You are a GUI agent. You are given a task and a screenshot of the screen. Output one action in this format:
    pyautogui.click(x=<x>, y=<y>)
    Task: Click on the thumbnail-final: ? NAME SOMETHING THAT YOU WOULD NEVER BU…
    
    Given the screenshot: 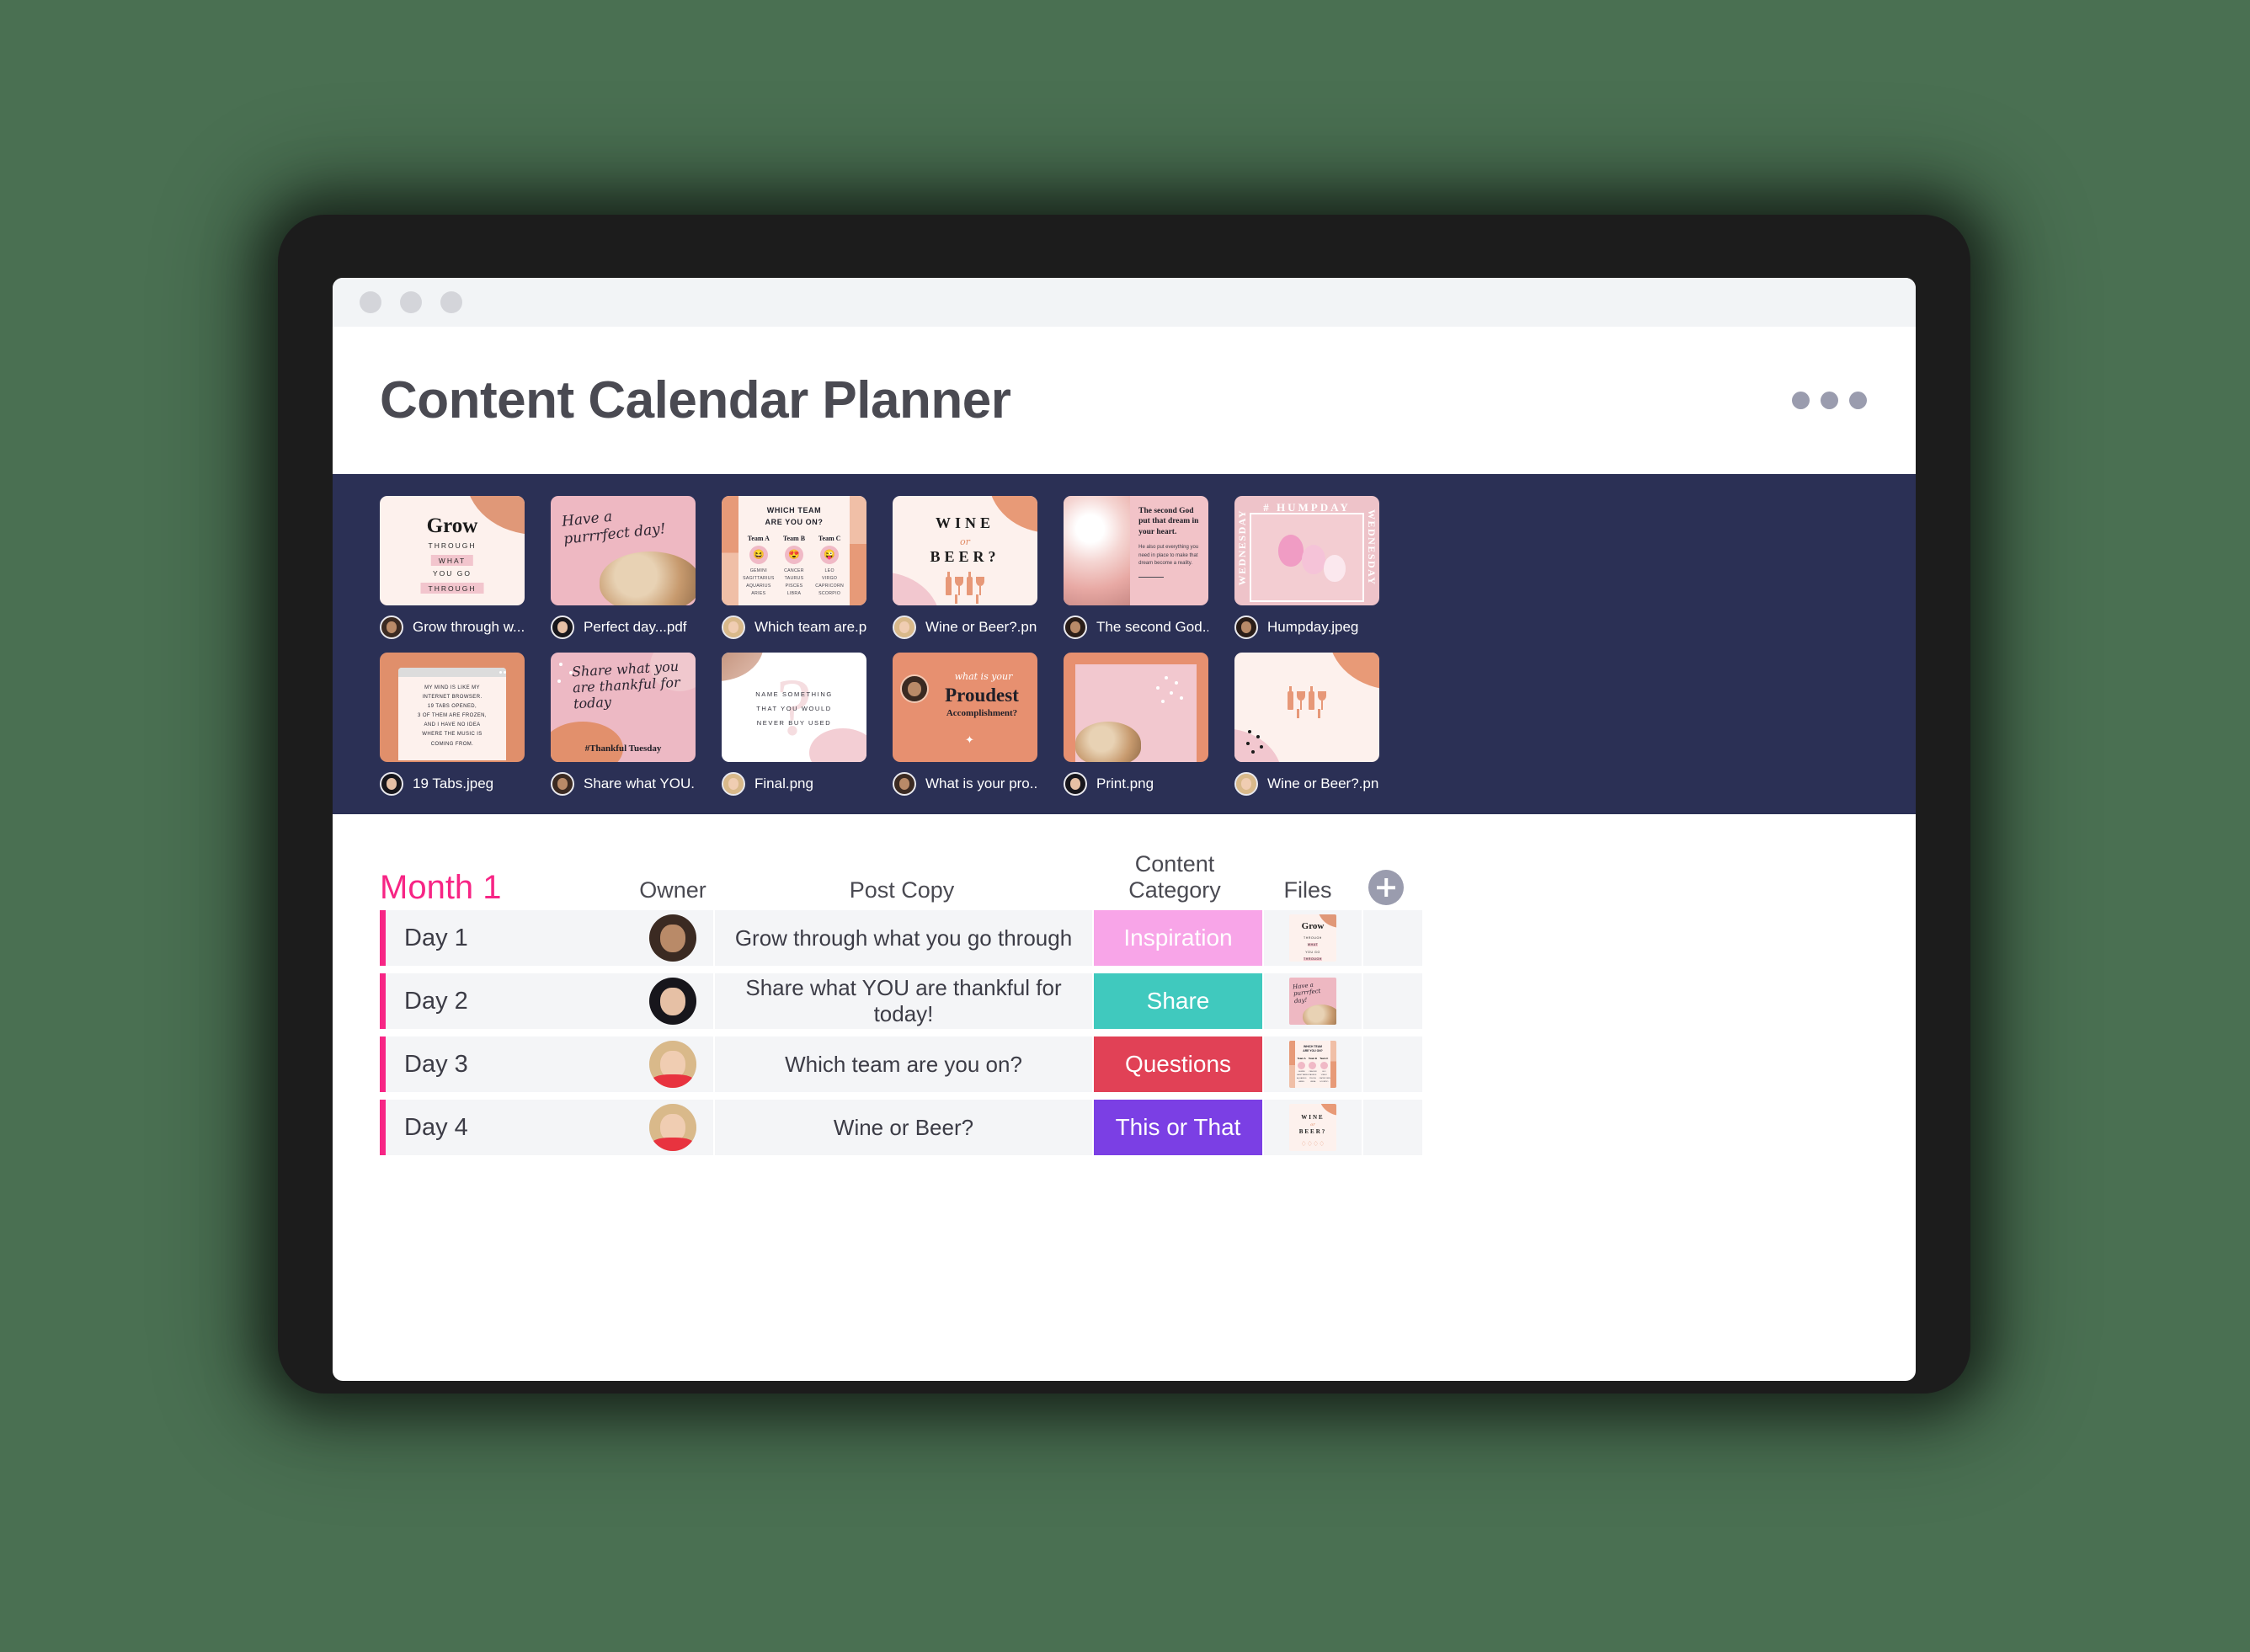 What is the action you would take?
    pyautogui.click(x=794, y=707)
    